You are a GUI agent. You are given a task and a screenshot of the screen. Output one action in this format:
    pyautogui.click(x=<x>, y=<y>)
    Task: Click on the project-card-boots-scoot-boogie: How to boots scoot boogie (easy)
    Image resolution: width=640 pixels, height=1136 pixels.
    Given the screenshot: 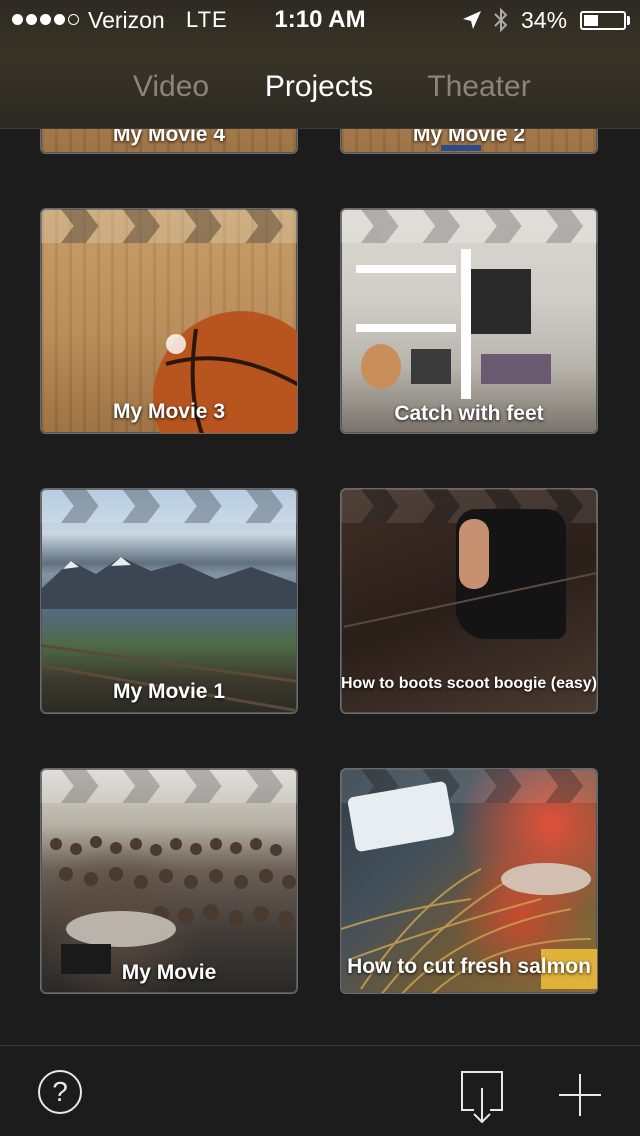 What is the action you would take?
    pyautogui.click(x=469, y=601)
    